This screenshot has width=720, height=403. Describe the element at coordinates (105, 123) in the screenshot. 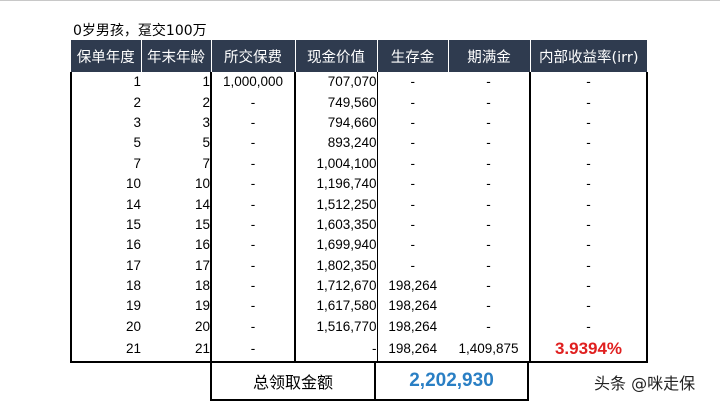

I see `cell-policy-year: 3` at that location.